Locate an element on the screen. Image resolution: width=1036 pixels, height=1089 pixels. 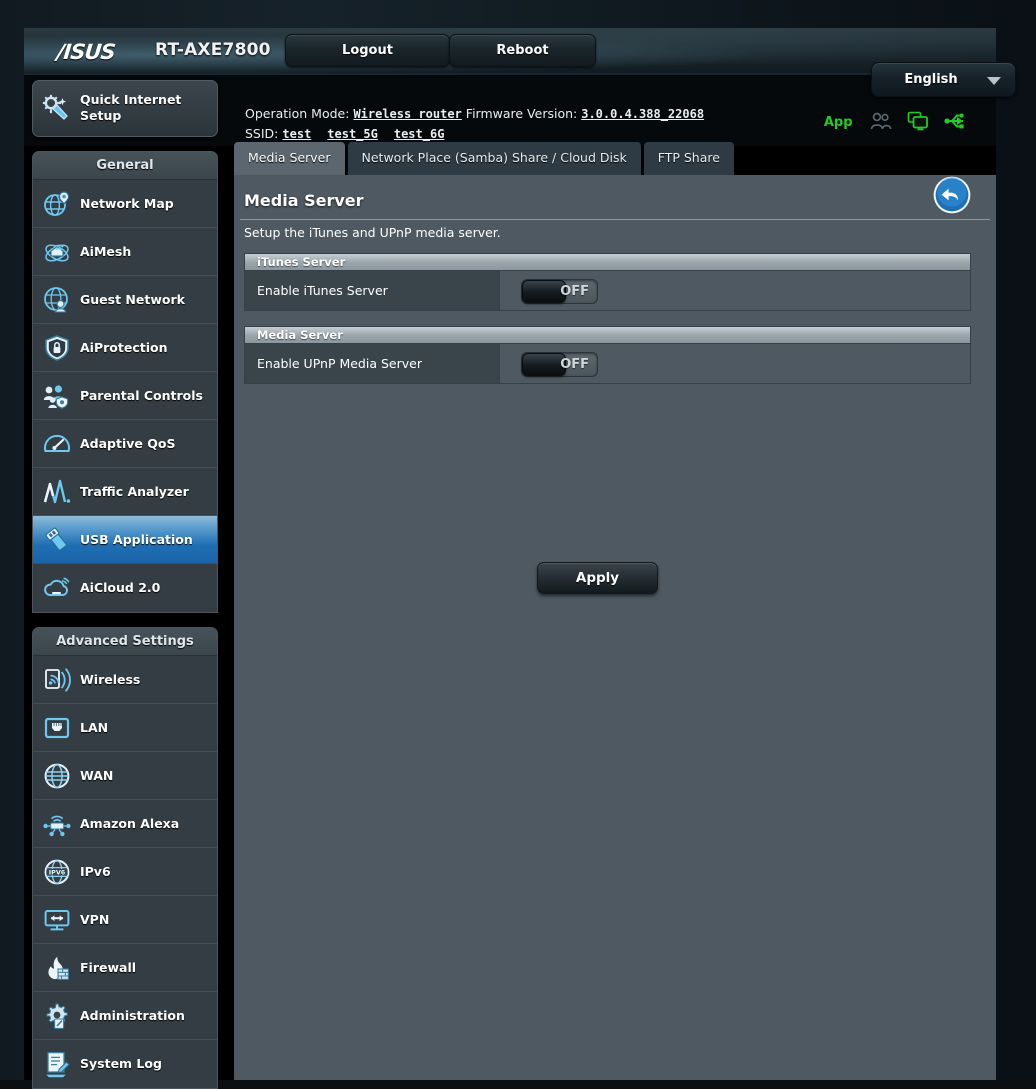
sidebar-item-label: Adaptive QoS is located at coordinates (128, 443).